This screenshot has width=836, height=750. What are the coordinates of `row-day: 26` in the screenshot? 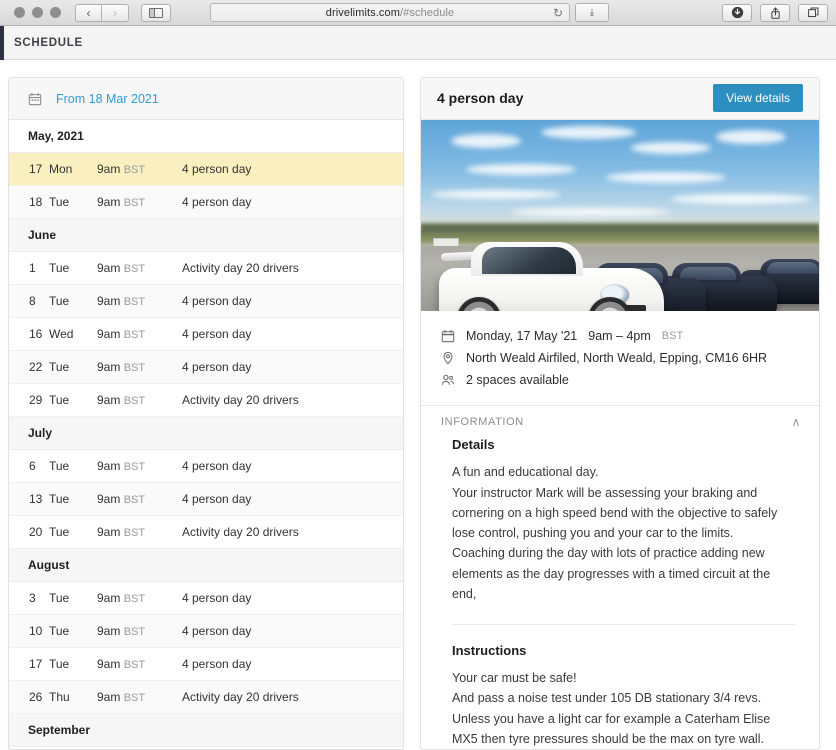 It's located at (36, 697).